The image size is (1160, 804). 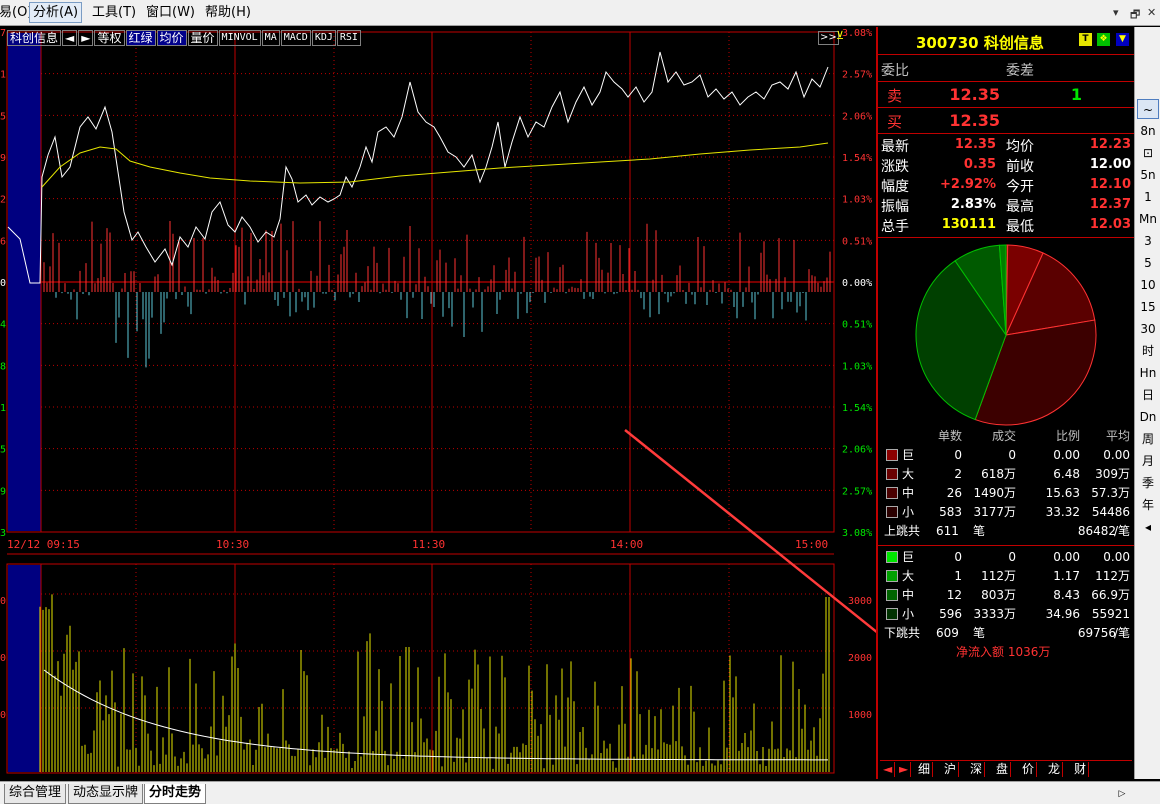 What do you see at coordinates (1148, 153) in the screenshot?
I see `period-button: ⊡` at bounding box center [1148, 153].